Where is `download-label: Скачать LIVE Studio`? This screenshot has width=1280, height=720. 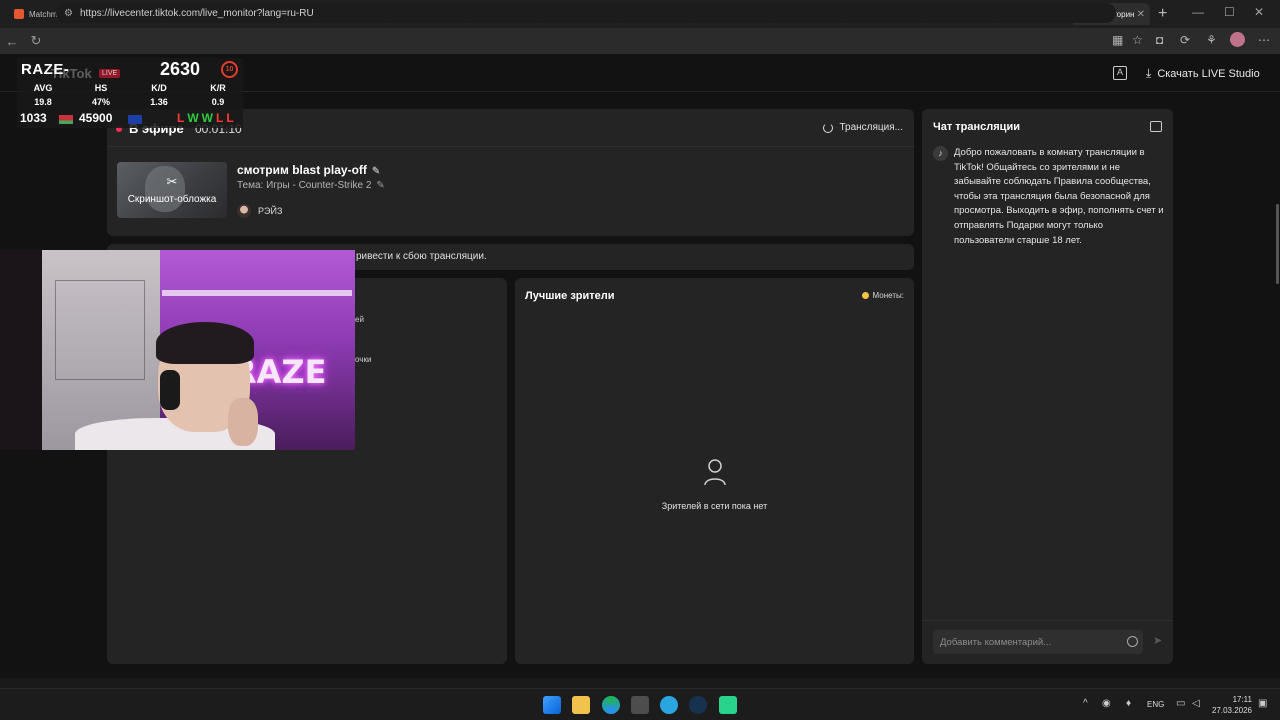
download-label: Скачать LIVE Studio is located at coordinates (1208, 73).